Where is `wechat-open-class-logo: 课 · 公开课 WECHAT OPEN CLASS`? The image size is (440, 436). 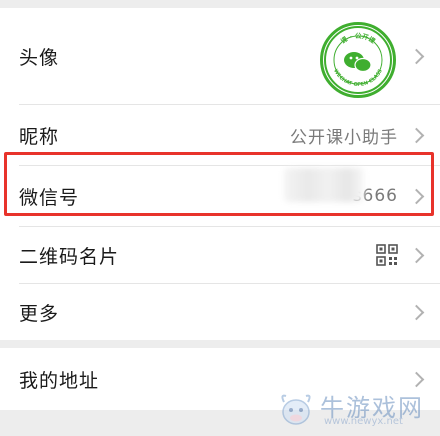 wechat-open-class-logo: 课 · 公开课 WECHAT OPEN CLASS is located at coordinates (358, 60).